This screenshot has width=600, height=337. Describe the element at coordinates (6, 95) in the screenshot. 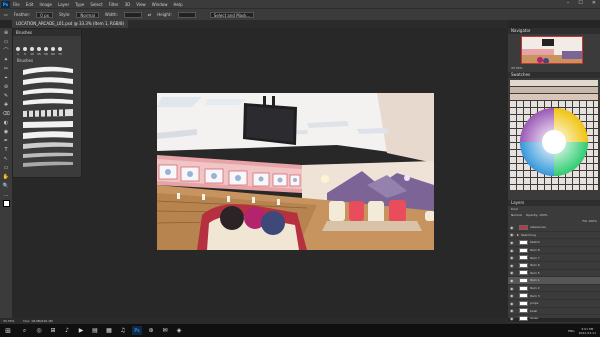

I see `brush-tool-icon: ✎` at that location.